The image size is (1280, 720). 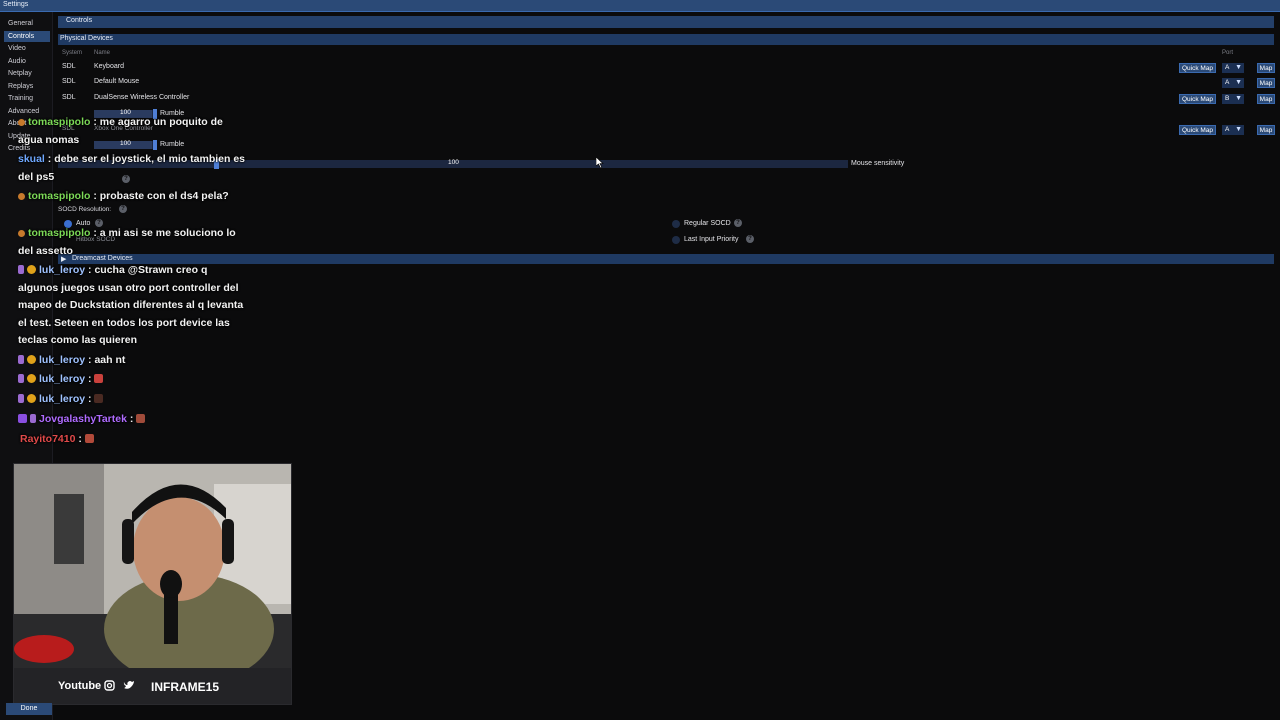 What do you see at coordinates (27, 23) in the screenshot?
I see `sidebar-item-general: General` at bounding box center [27, 23].